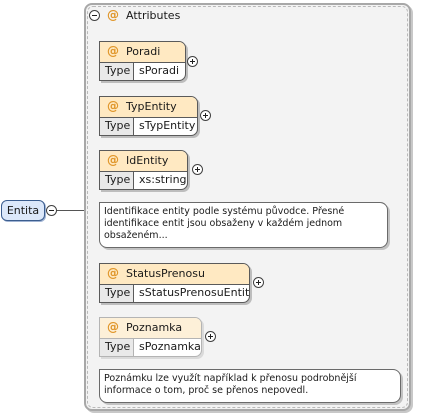  I want to click on attribute-header: @ Poznamka, so click(150, 328).